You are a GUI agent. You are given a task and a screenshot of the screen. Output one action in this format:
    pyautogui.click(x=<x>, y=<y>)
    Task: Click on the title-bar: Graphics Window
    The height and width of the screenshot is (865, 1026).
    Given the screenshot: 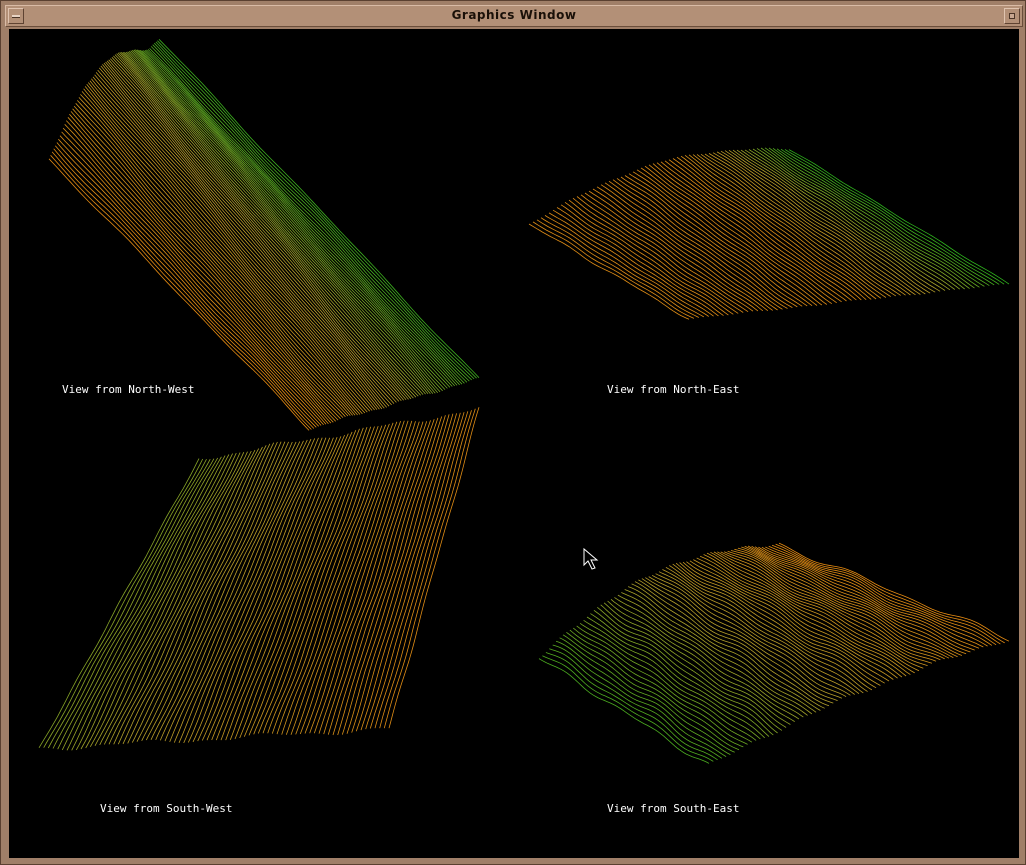 What is the action you would take?
    pyautogui.click(x=514, y=16)
    